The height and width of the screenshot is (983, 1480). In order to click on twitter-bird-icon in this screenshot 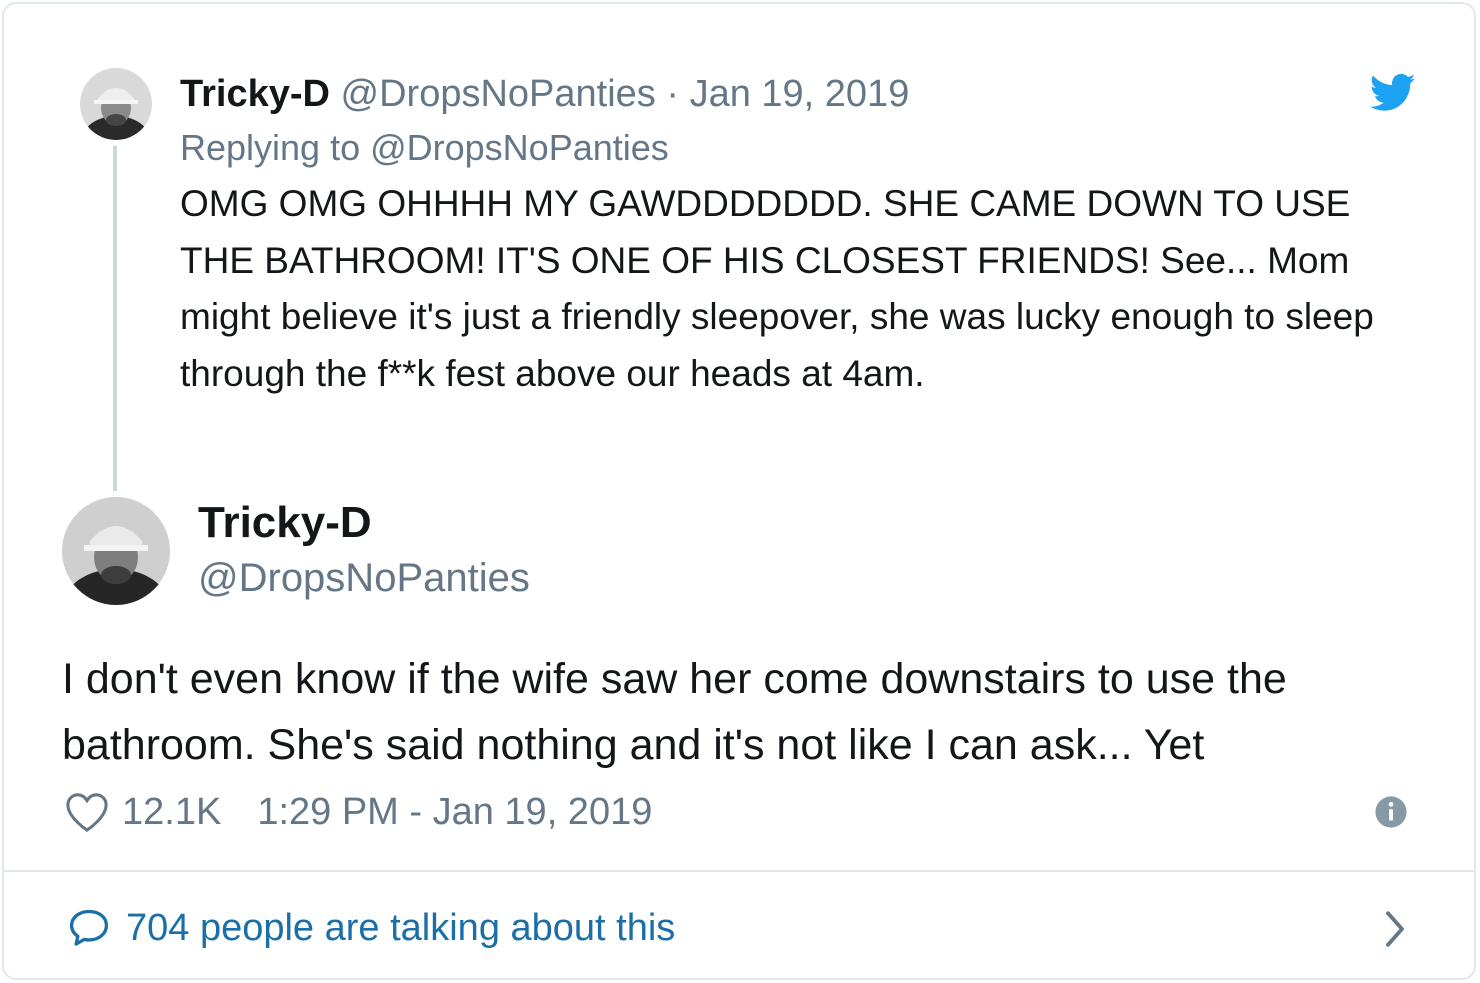, I will do `click(1393, 93)`.